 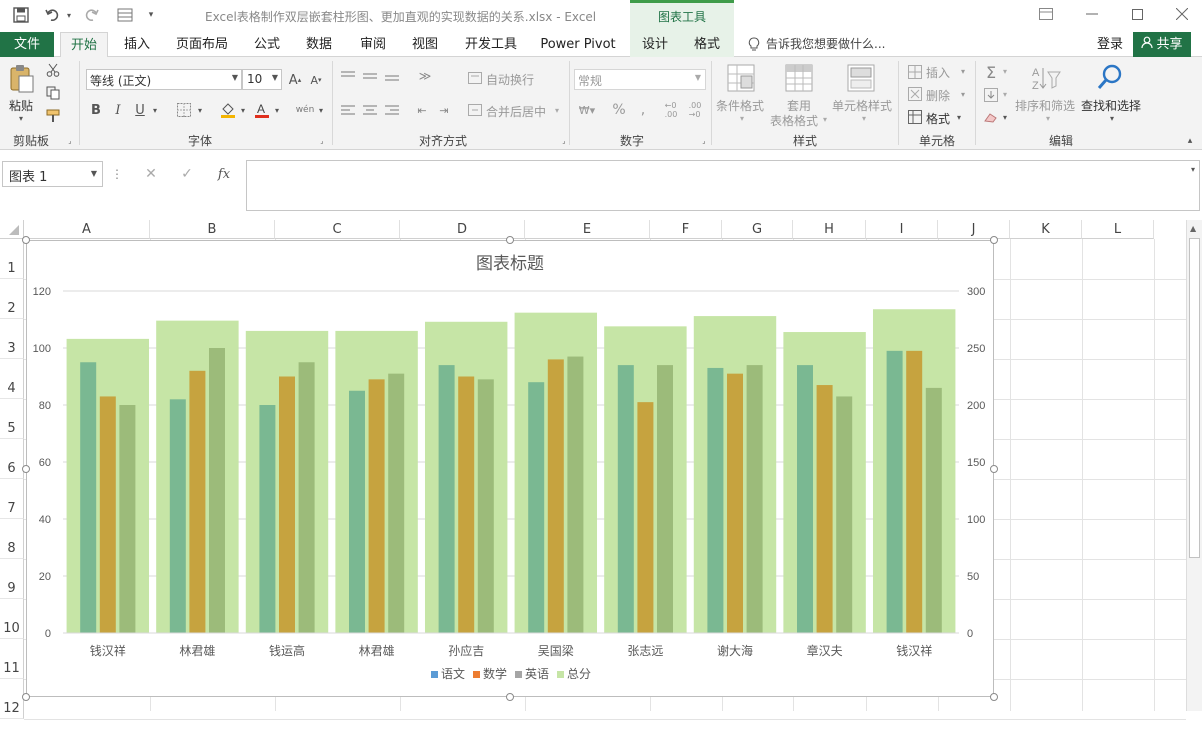 I want to click on row-header: 3, so click(x=12, y=339).